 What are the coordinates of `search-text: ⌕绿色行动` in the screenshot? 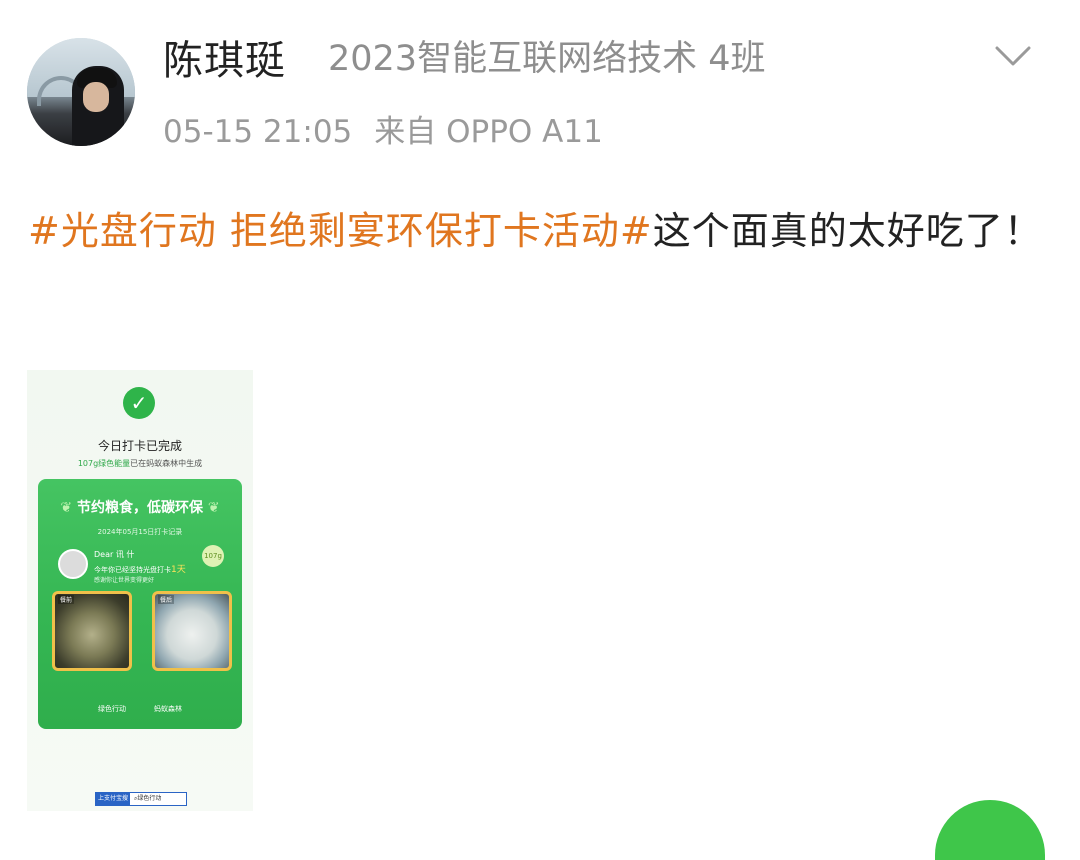 It's located at (147, 799).